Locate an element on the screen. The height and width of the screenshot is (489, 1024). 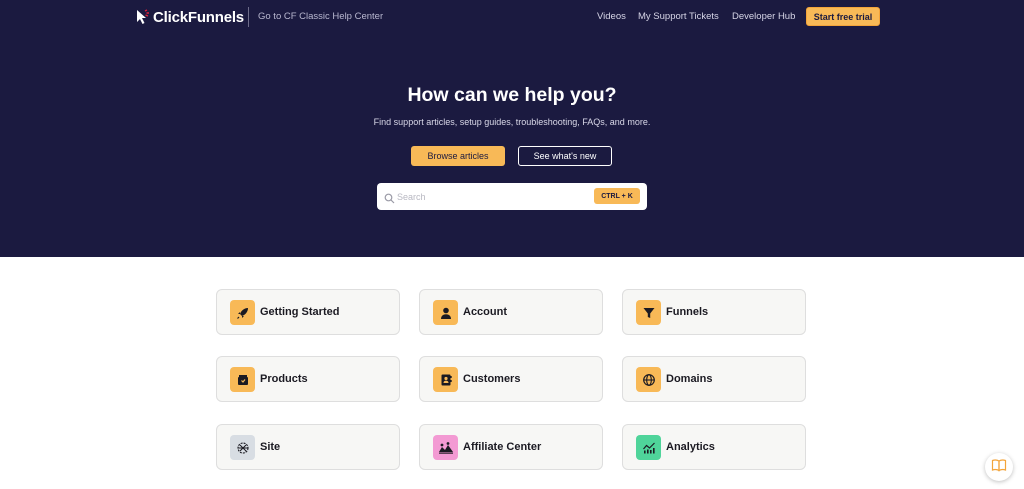
category-card-site: Site is located at coordinates (308, 447).